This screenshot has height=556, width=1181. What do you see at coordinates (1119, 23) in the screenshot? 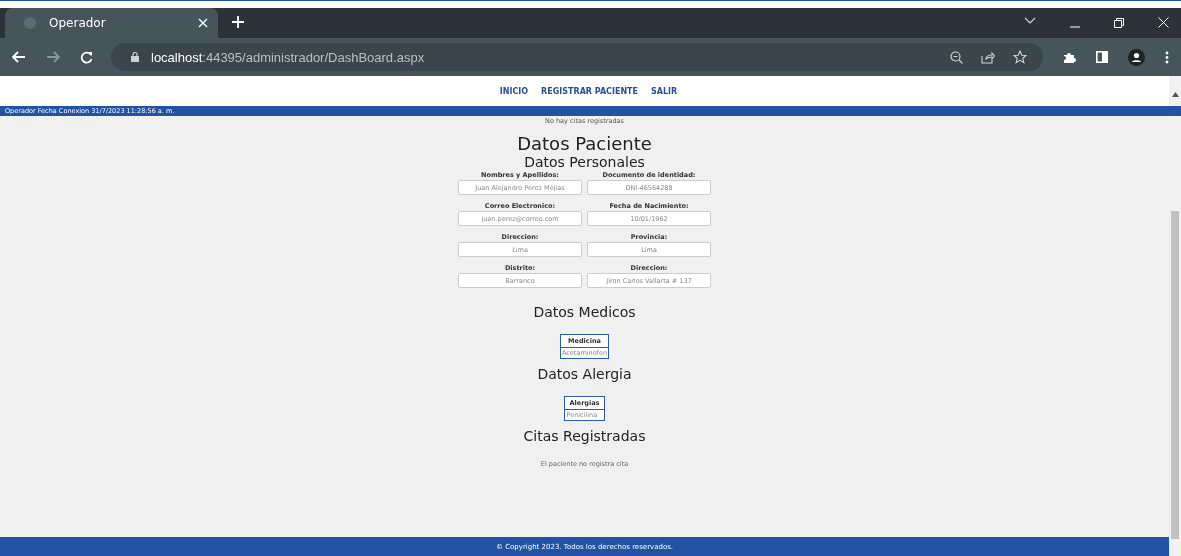
I see `restore-icon` at bounding box center [1119, 23].